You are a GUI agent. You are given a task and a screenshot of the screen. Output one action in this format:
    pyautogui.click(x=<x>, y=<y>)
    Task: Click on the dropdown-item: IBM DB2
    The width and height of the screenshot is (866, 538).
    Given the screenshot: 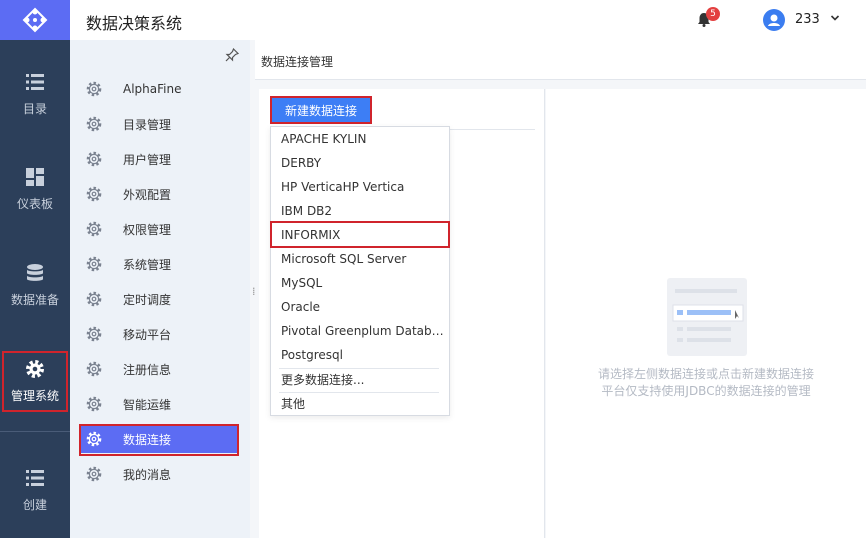 What is the action you would take?
    pyautogui.click(x=363, y=211)
    